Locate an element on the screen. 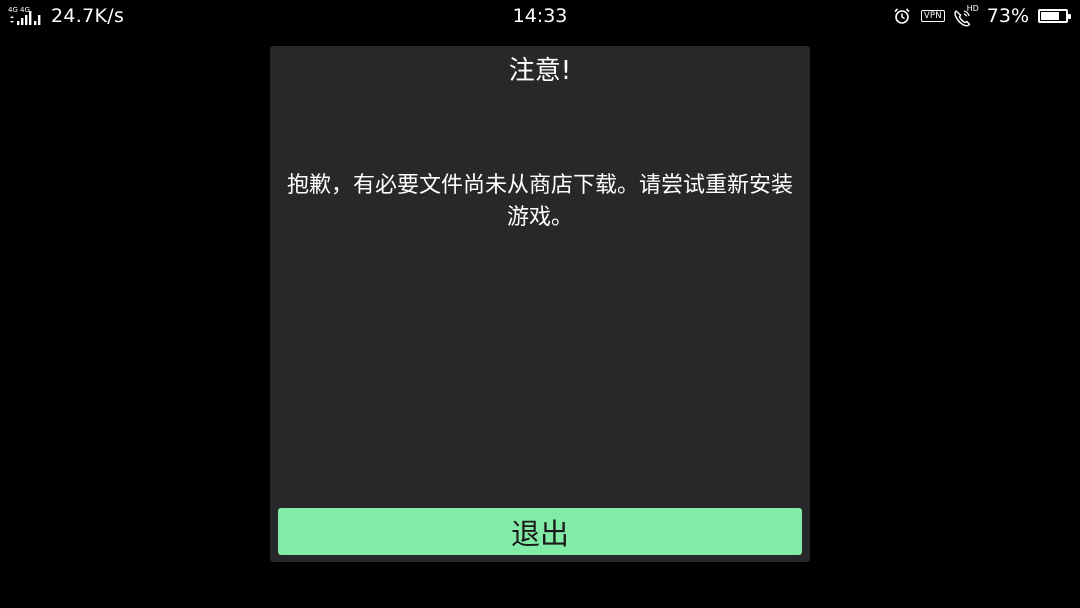 The image size is (1080, 608). hd-label: HD is located at coordinates (972, 8).